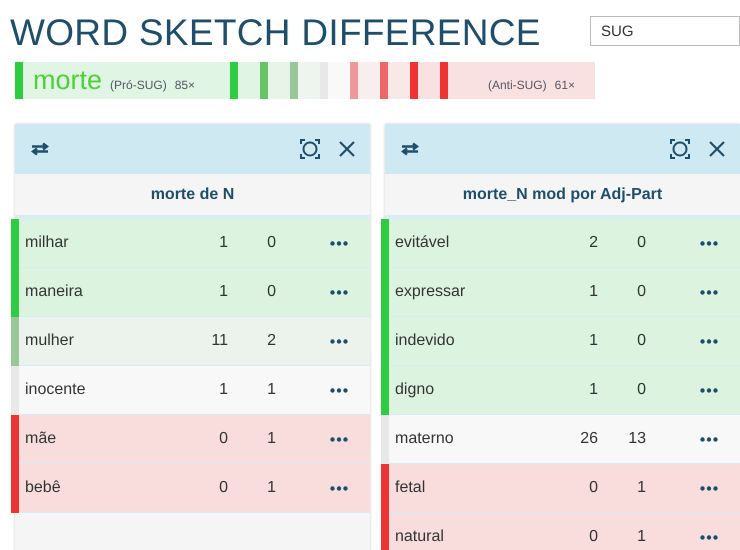 Image resolution: width=740 pixels, height=550 pixels. What do you see at coordinates (47, 243) in the screenshot?
I see `collocate-word: milhar` at bounding box center [47, 243].